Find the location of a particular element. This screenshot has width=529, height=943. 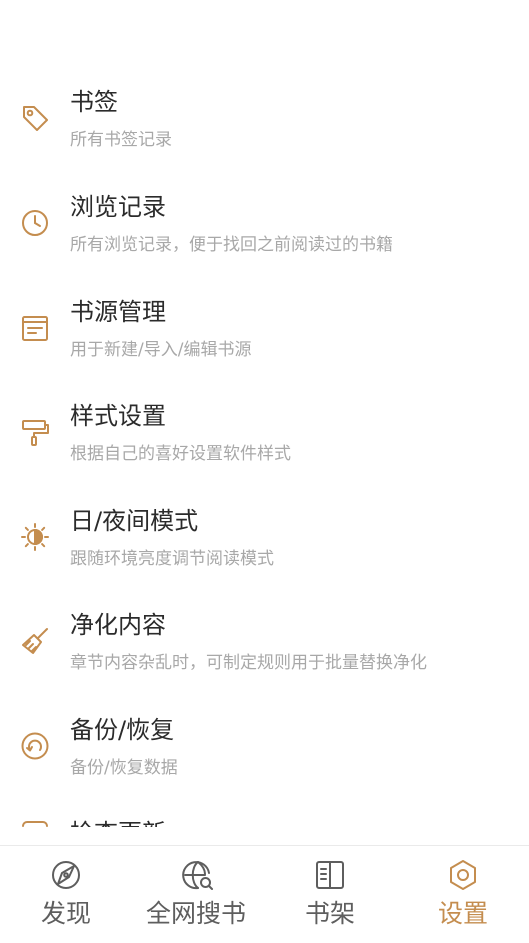

nav-tab-label: 发现 is located at coordinates (66, 913).